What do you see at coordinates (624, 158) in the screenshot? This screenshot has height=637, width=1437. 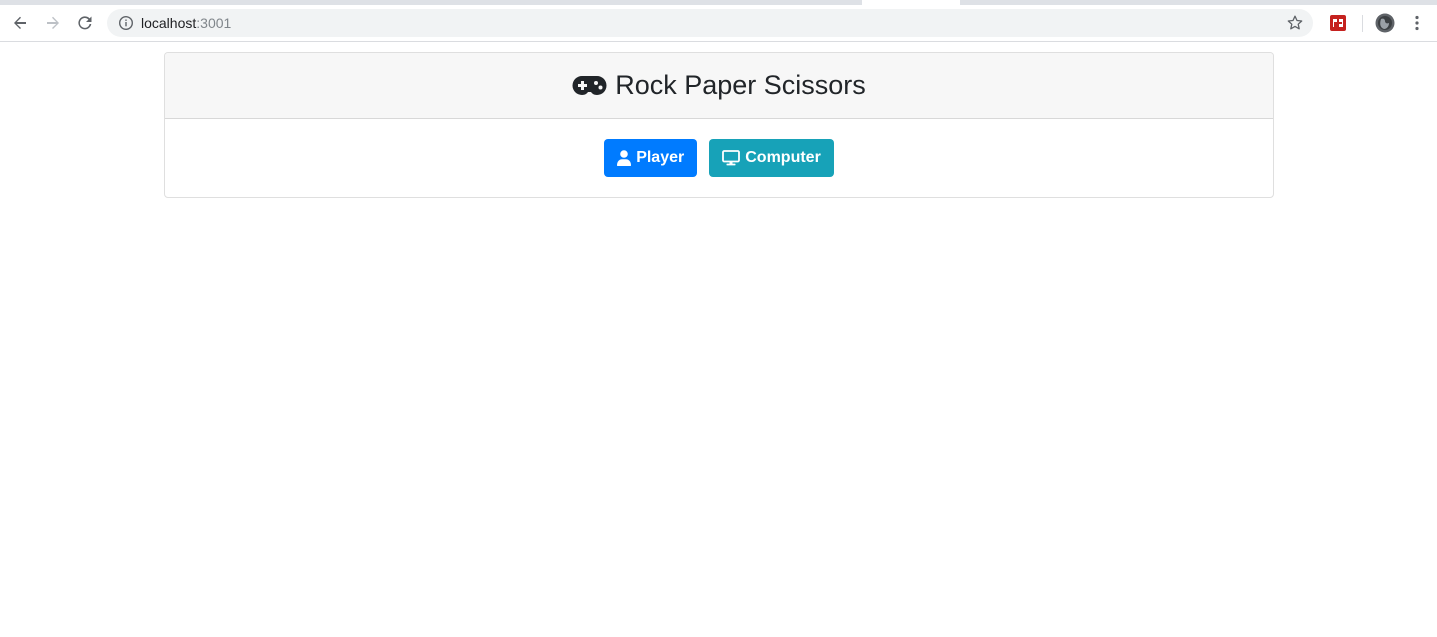 I see `user-icon` at bounding box center [624, 158].